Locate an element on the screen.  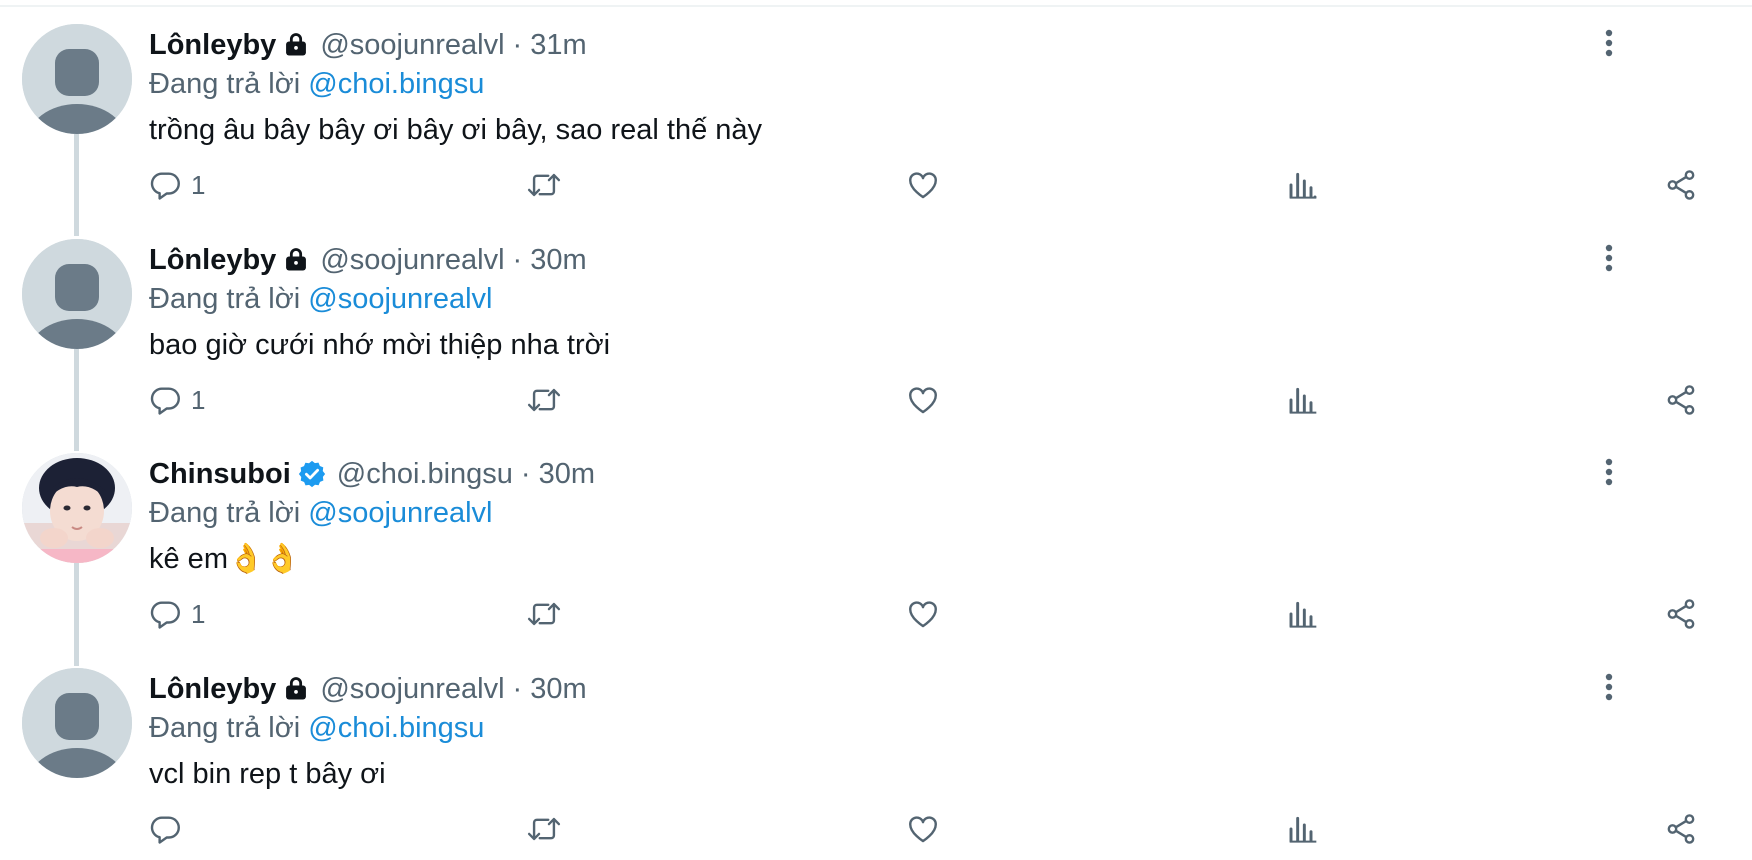
display-name: Chinsuboi is located at coordinates (220, 474).